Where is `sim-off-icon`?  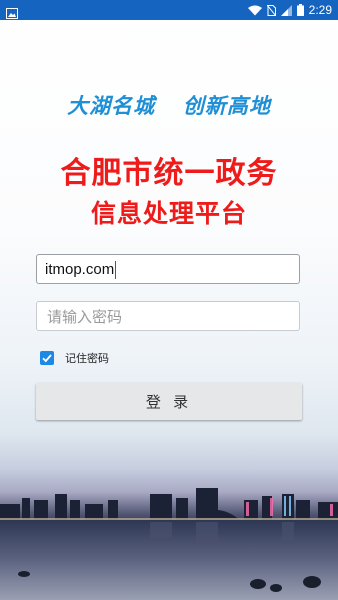
sim-off-icon is located at coordinates (271, 10).